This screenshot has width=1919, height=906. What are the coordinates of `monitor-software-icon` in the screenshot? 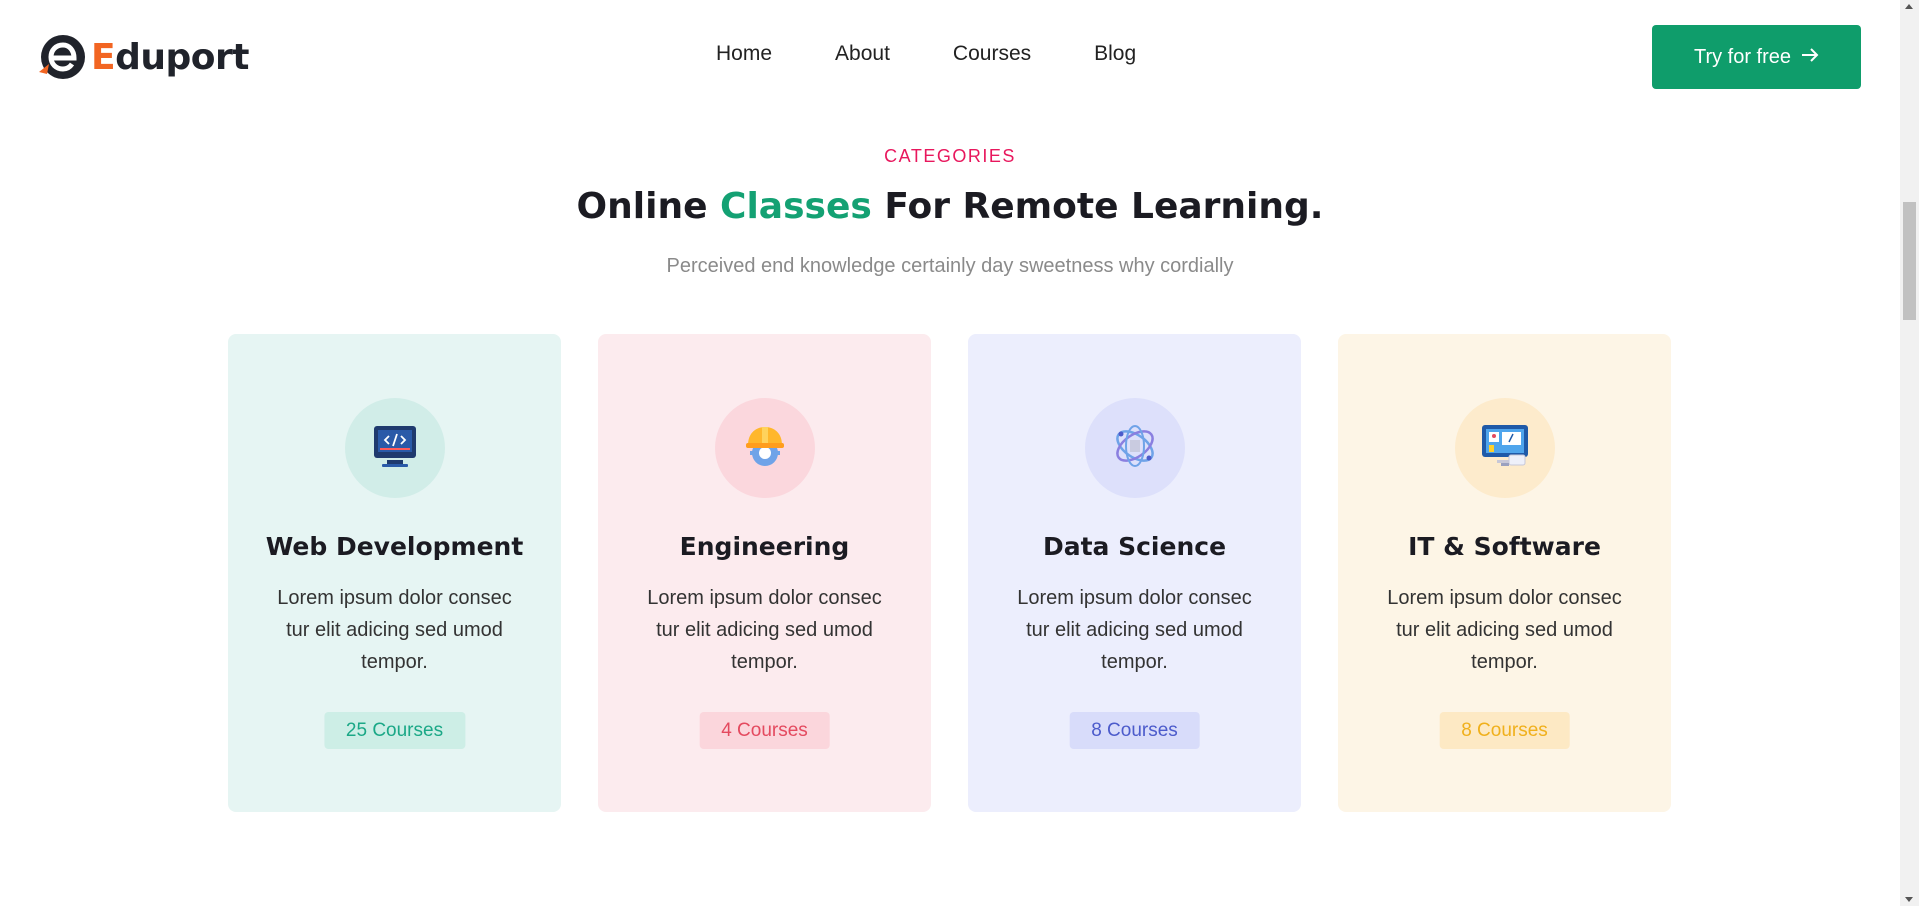 It's located at (1505, 448).